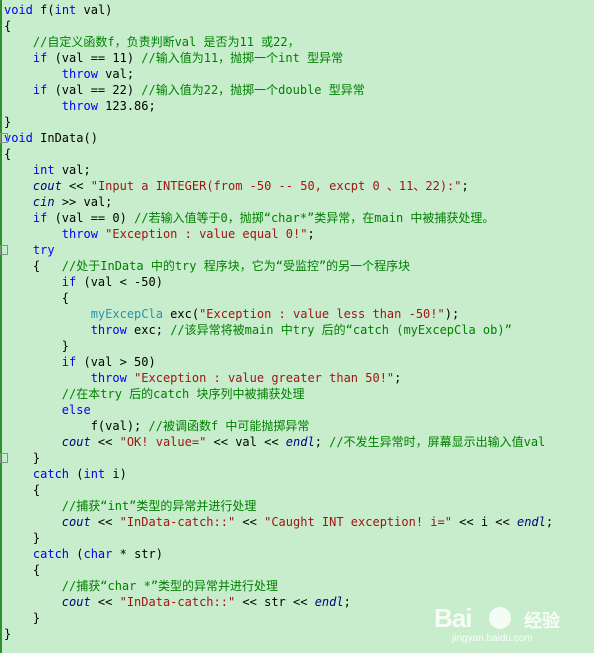  What do you see at coordinates (51, 138) in the screenshot?
I see `code-line: void InData()` at bounding box center [51, 138].